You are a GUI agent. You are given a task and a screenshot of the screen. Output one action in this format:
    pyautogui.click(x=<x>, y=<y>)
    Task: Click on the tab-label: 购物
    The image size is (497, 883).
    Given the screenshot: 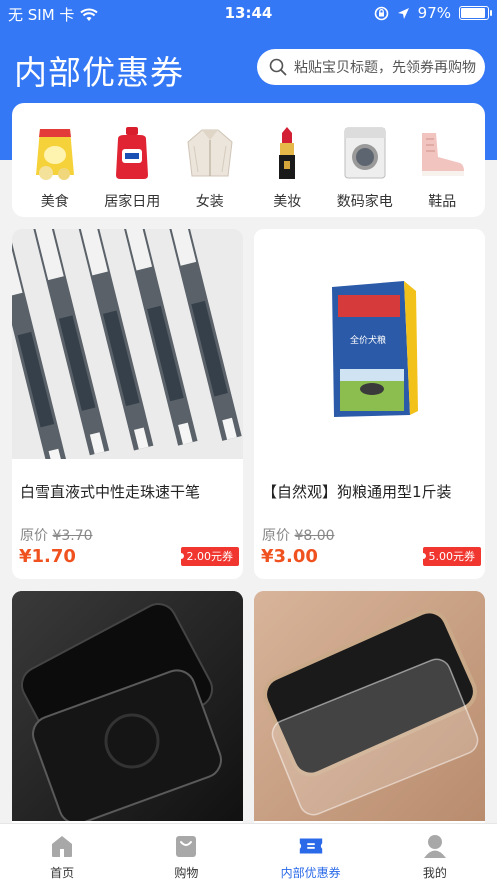 What is the action you would take?
    pyautogui.click(x=186, y=873)
    